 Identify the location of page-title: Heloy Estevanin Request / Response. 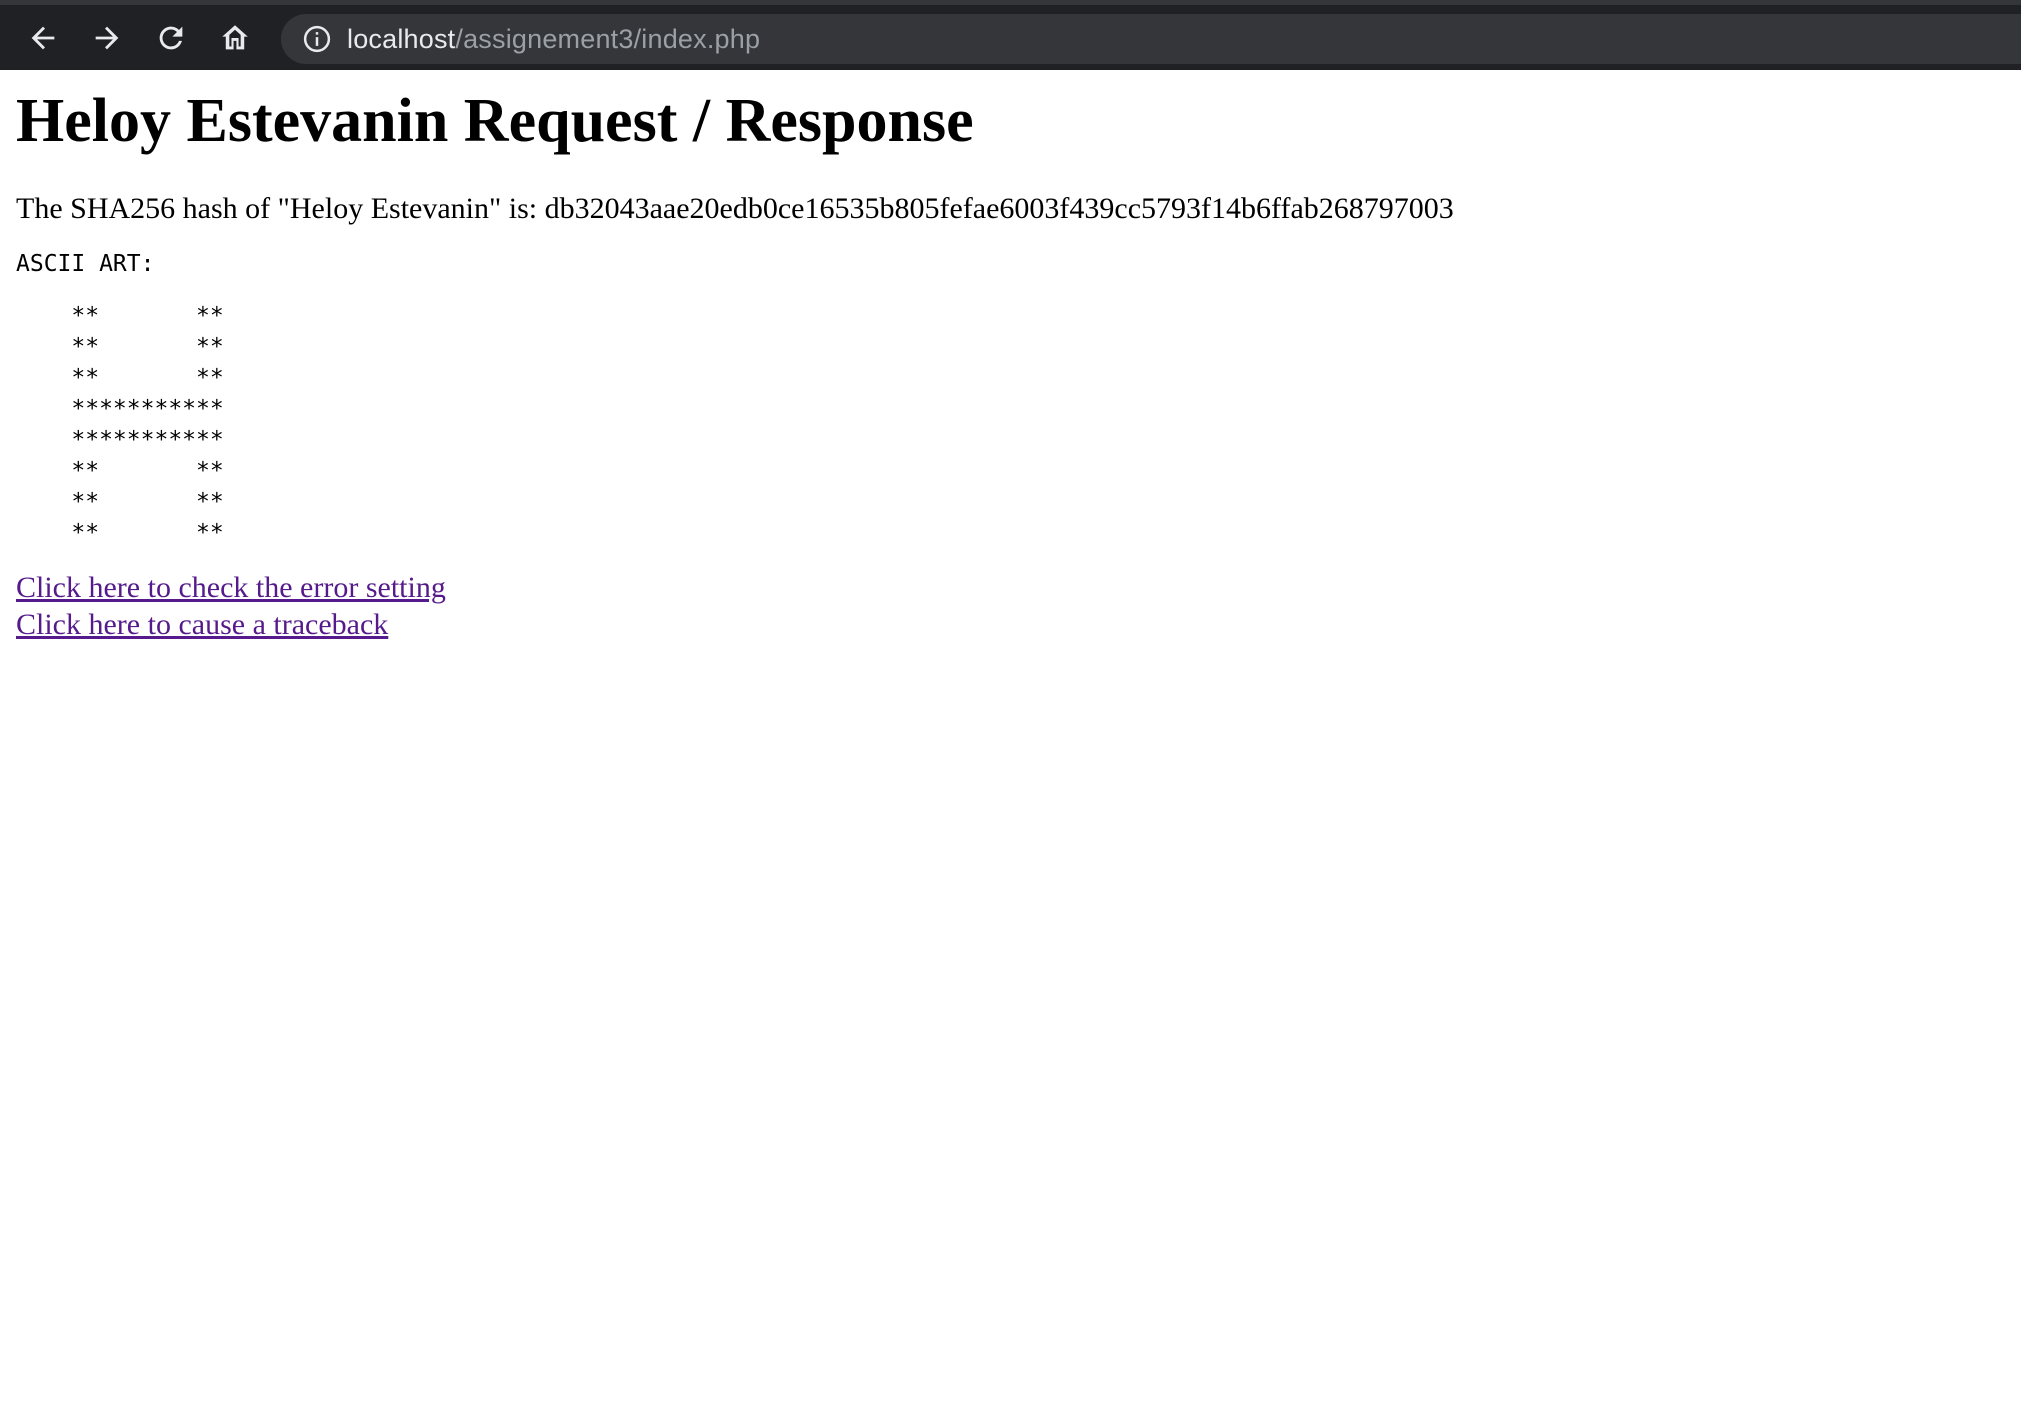
(495, 121).